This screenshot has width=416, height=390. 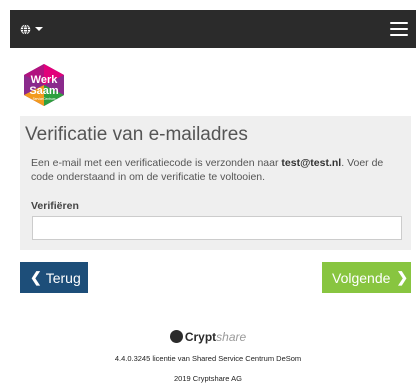 I want to click on back-button: ❮ Terug, so click(x=54, y=277).